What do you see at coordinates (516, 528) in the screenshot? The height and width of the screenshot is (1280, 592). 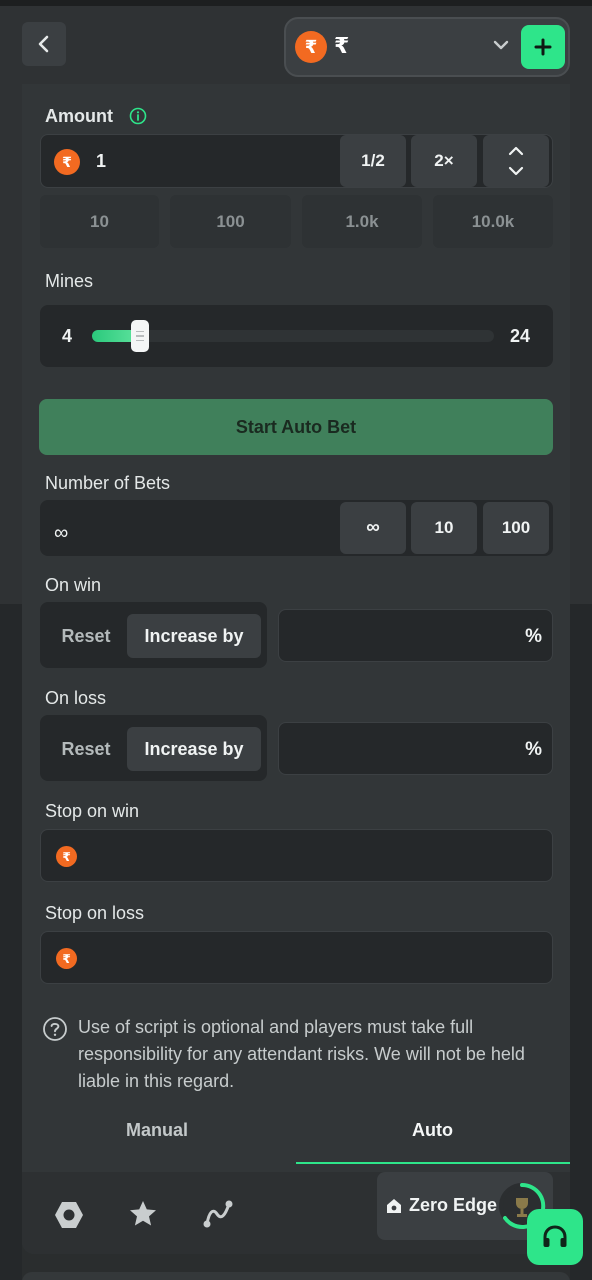 I see `bets-100-button: 100` at bounding box center [516, 528].